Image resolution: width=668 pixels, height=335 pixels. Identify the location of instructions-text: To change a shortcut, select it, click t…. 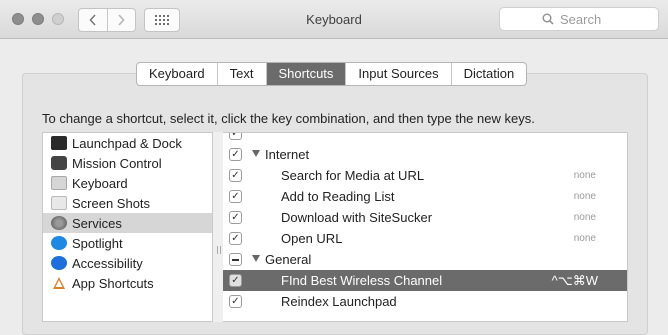
(288, 118).